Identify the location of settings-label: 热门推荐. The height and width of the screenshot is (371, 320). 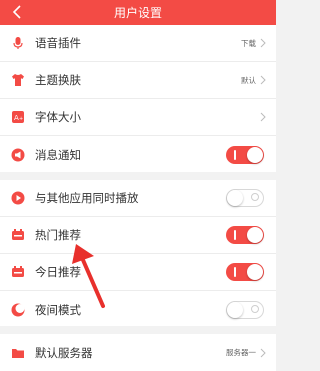
(58, 235).